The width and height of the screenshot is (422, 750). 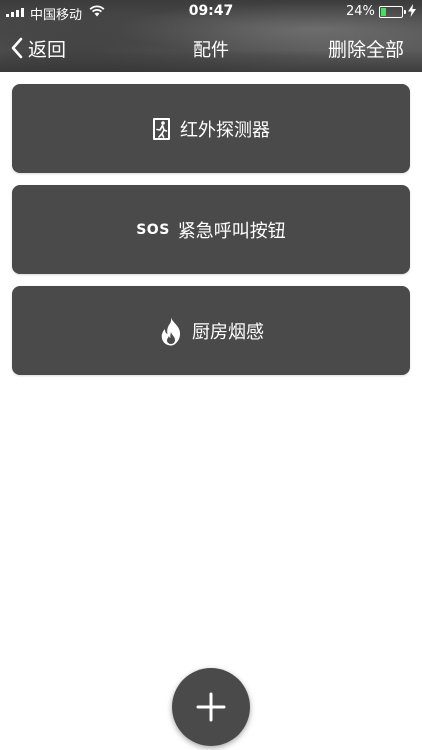 What do you see at coordinates (153, 229) in the screenshot?
I see `sos-icon: SOS` at bounding box center [153, 229].